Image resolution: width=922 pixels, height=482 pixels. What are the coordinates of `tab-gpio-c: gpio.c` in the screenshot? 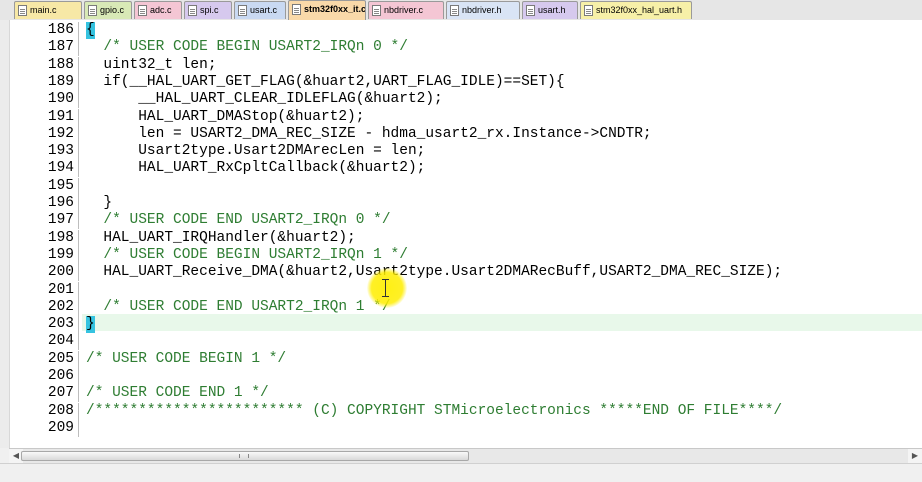 It's located at (108, 10).